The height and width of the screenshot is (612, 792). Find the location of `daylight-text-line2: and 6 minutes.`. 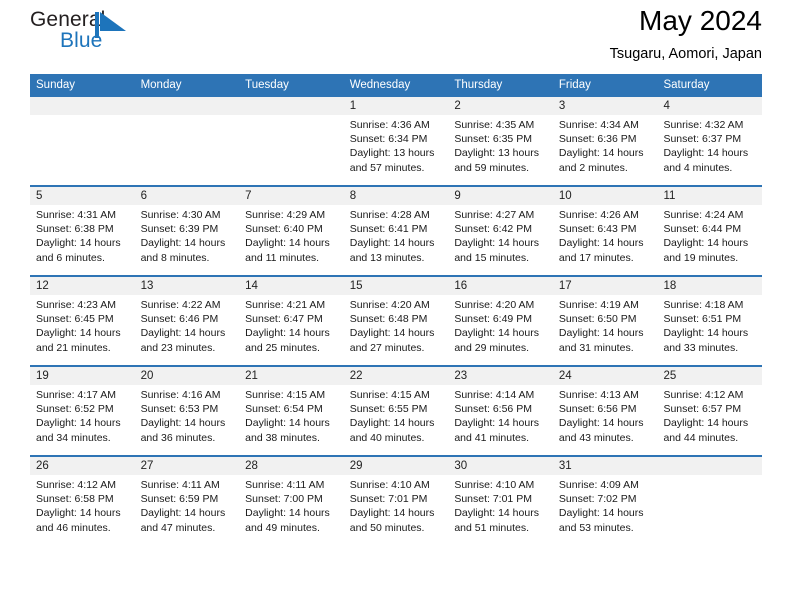

daylight-text-line2: and 6 minutes. is located at coordinates (70, 257).